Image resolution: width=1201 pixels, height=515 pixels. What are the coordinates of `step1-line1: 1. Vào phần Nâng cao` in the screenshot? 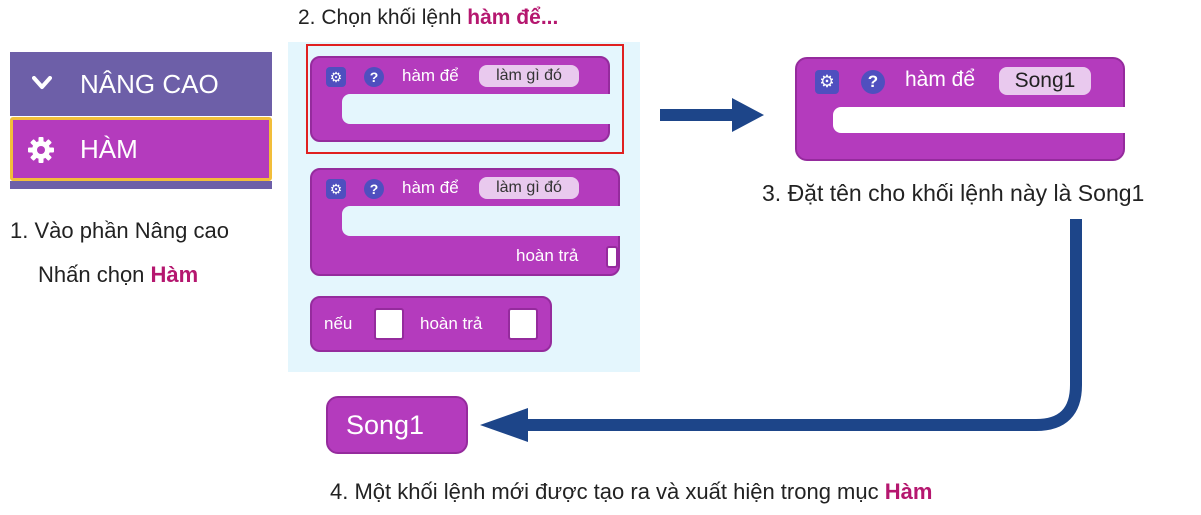 It's located at (119, 230).